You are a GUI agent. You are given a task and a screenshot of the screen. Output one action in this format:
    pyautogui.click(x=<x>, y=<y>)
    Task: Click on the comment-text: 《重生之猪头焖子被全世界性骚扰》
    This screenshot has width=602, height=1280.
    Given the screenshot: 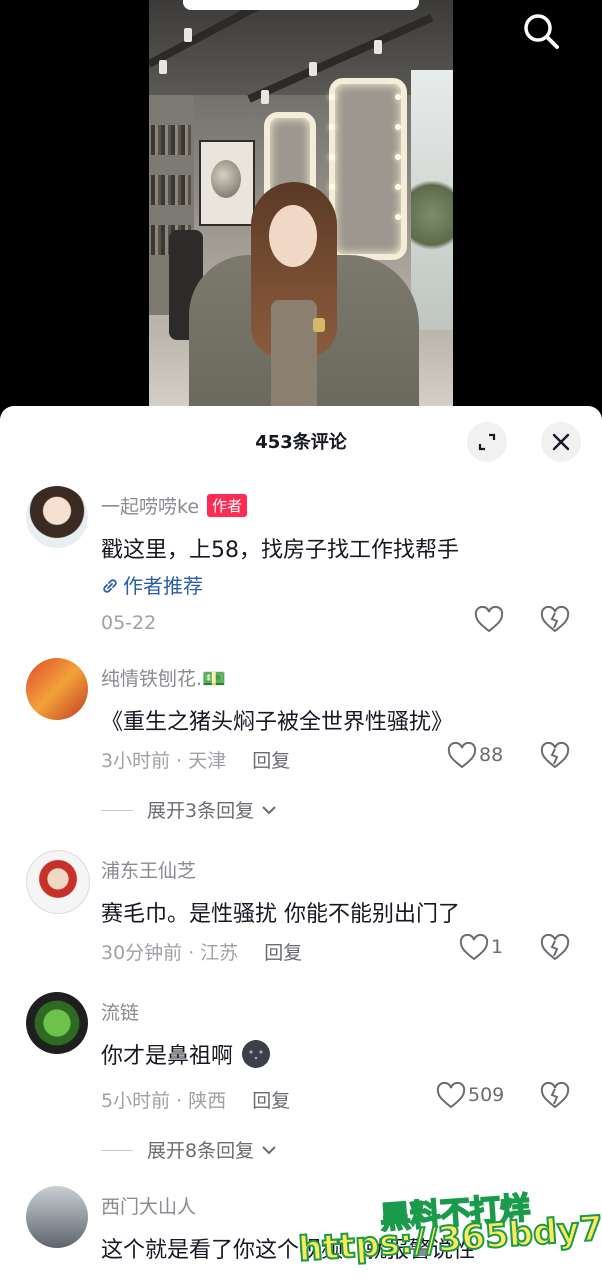 What is the action you would take?
    pyautogui.click(x=277, y=722)
    